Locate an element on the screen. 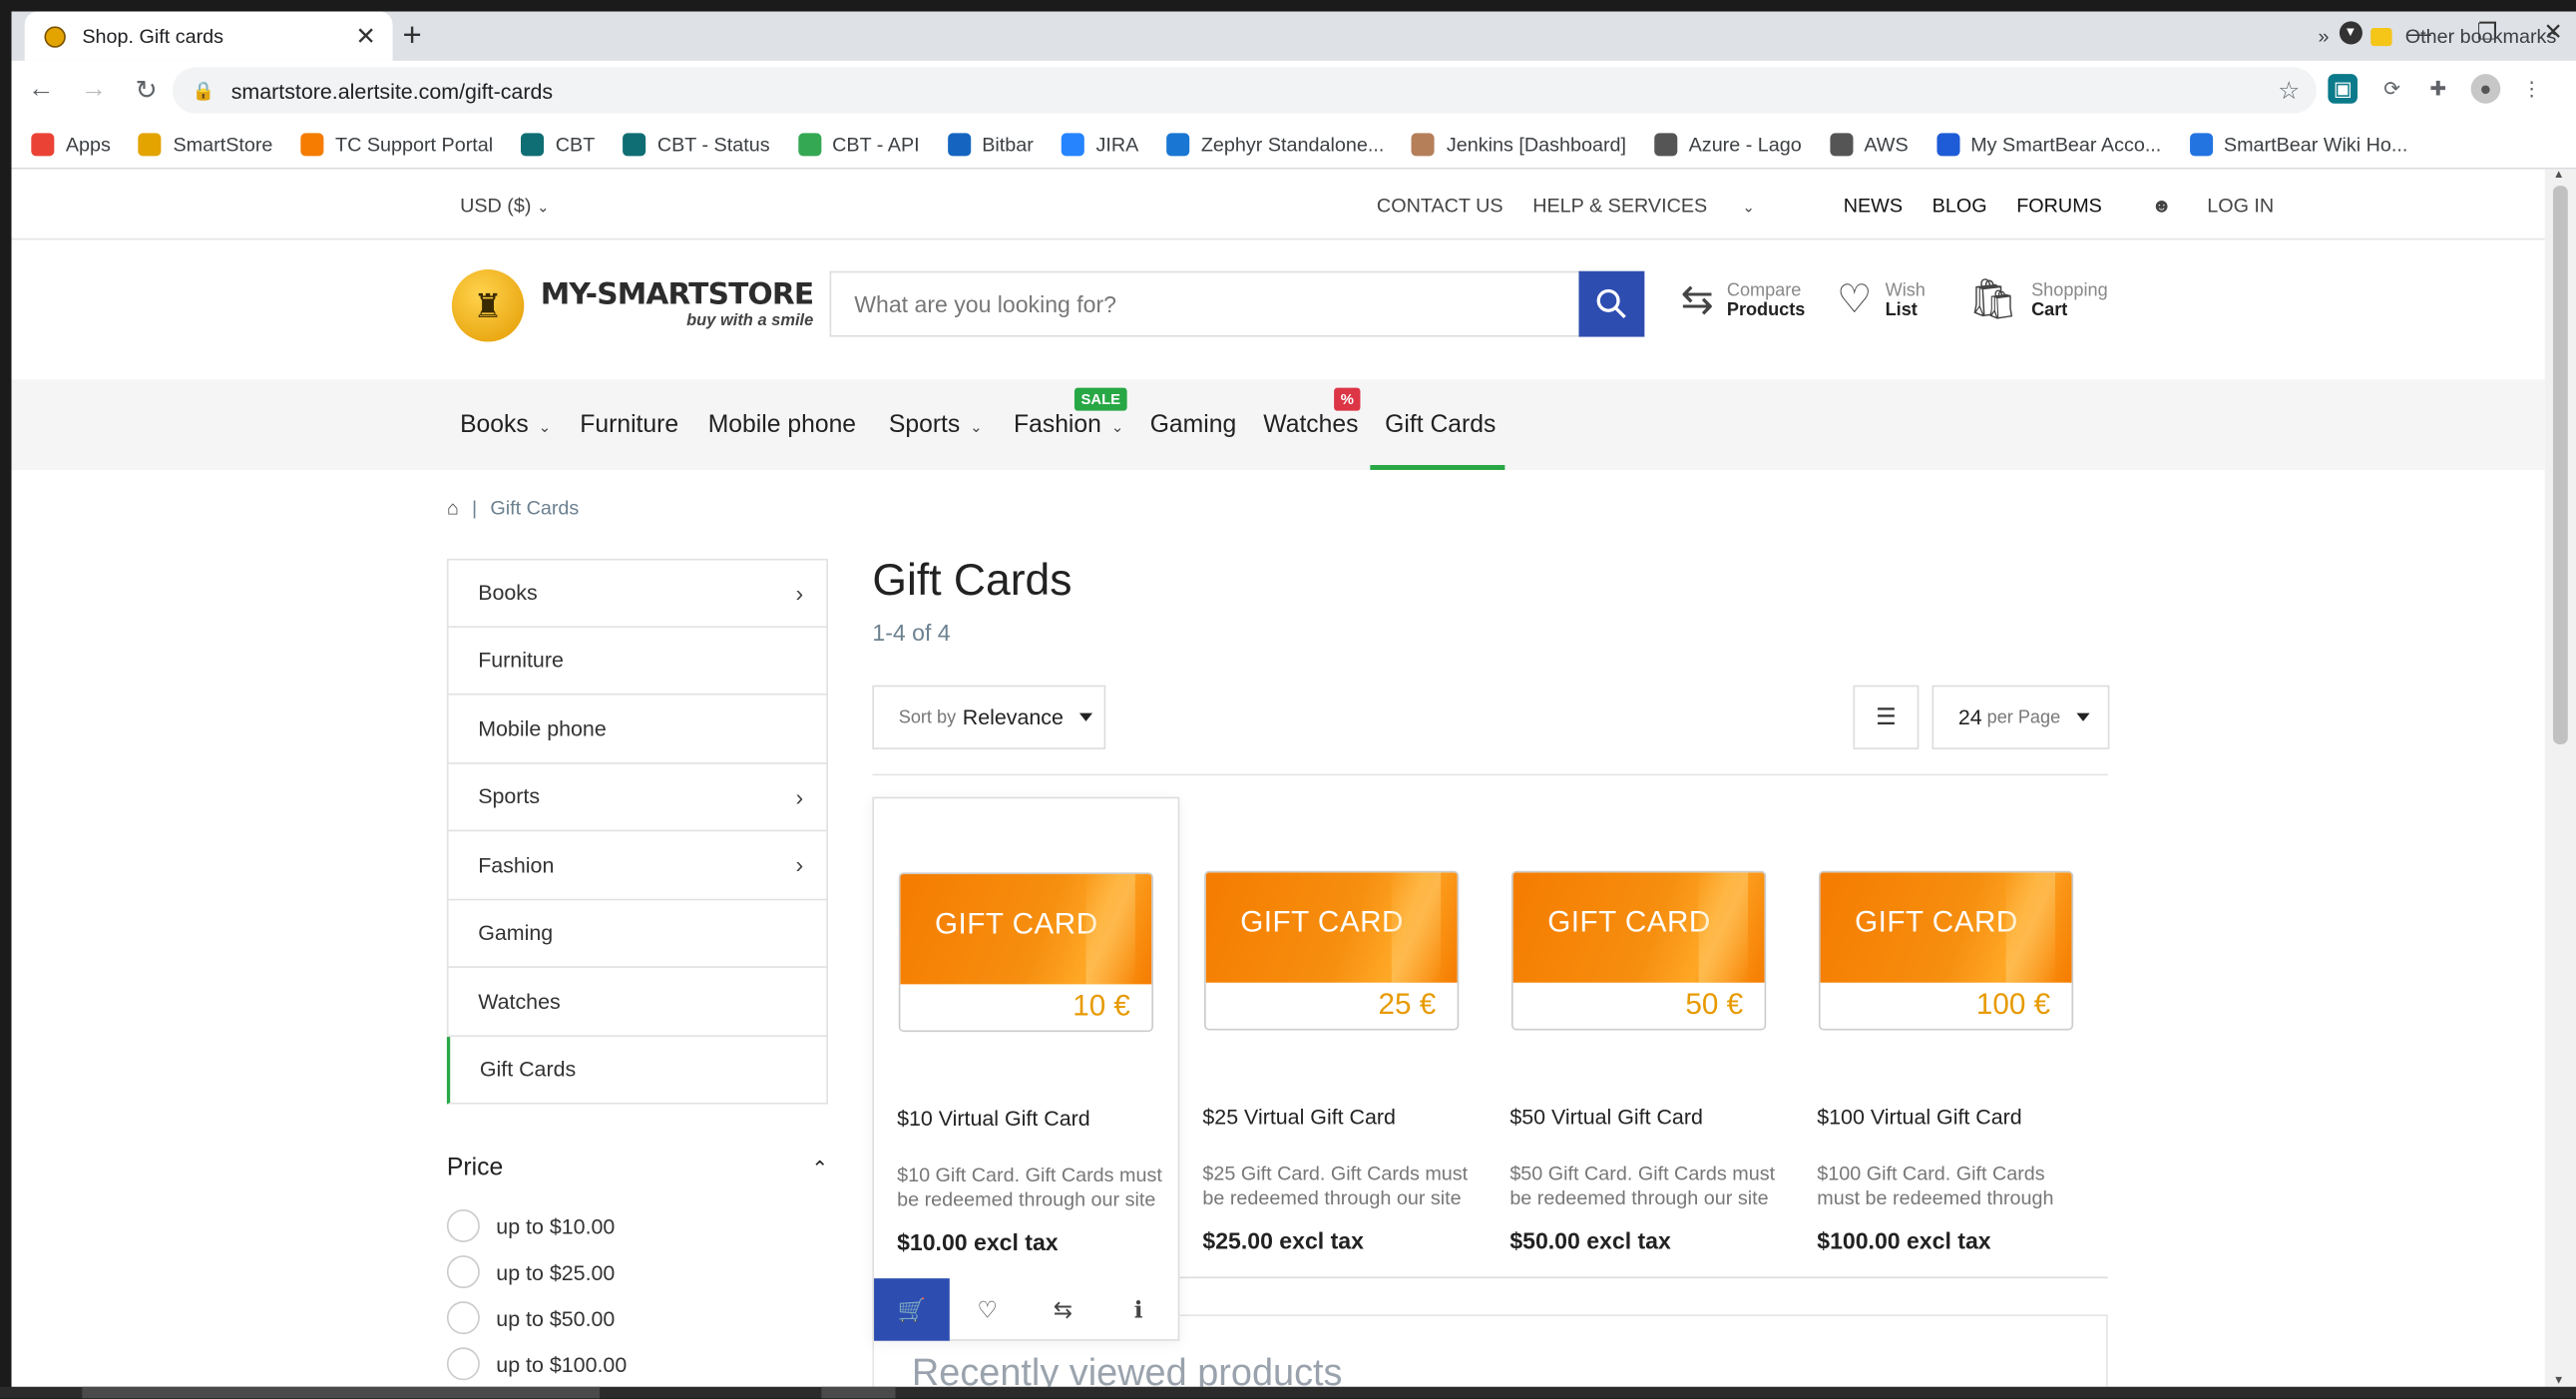  sidebar-item: Fashion › is located at coordinates (637, 865).